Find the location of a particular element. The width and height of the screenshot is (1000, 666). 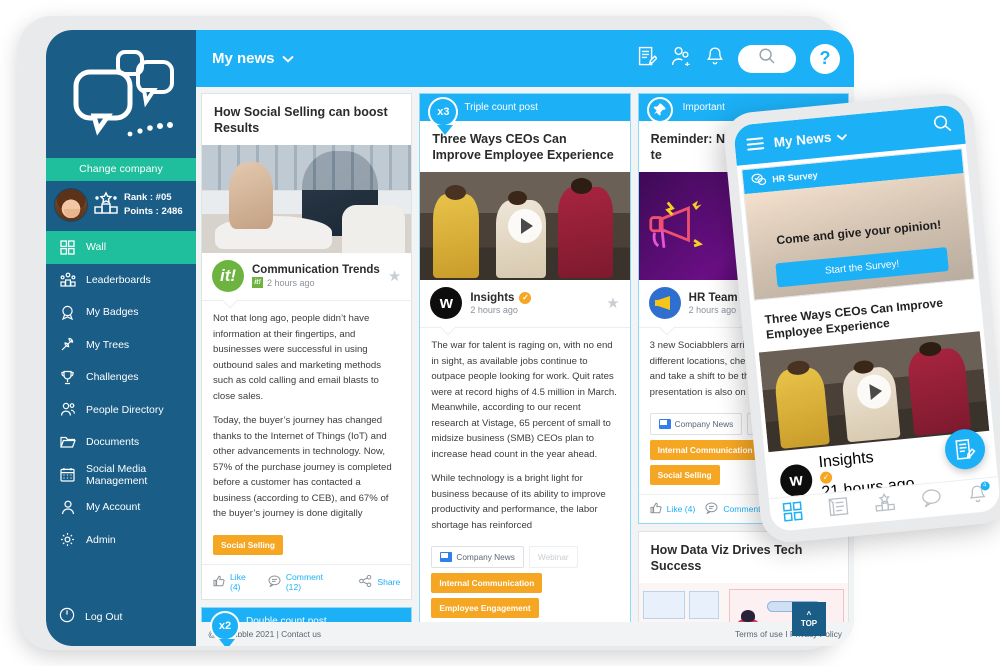

sidebar-item-my-account: My Account is located at coordinates (121, 507).